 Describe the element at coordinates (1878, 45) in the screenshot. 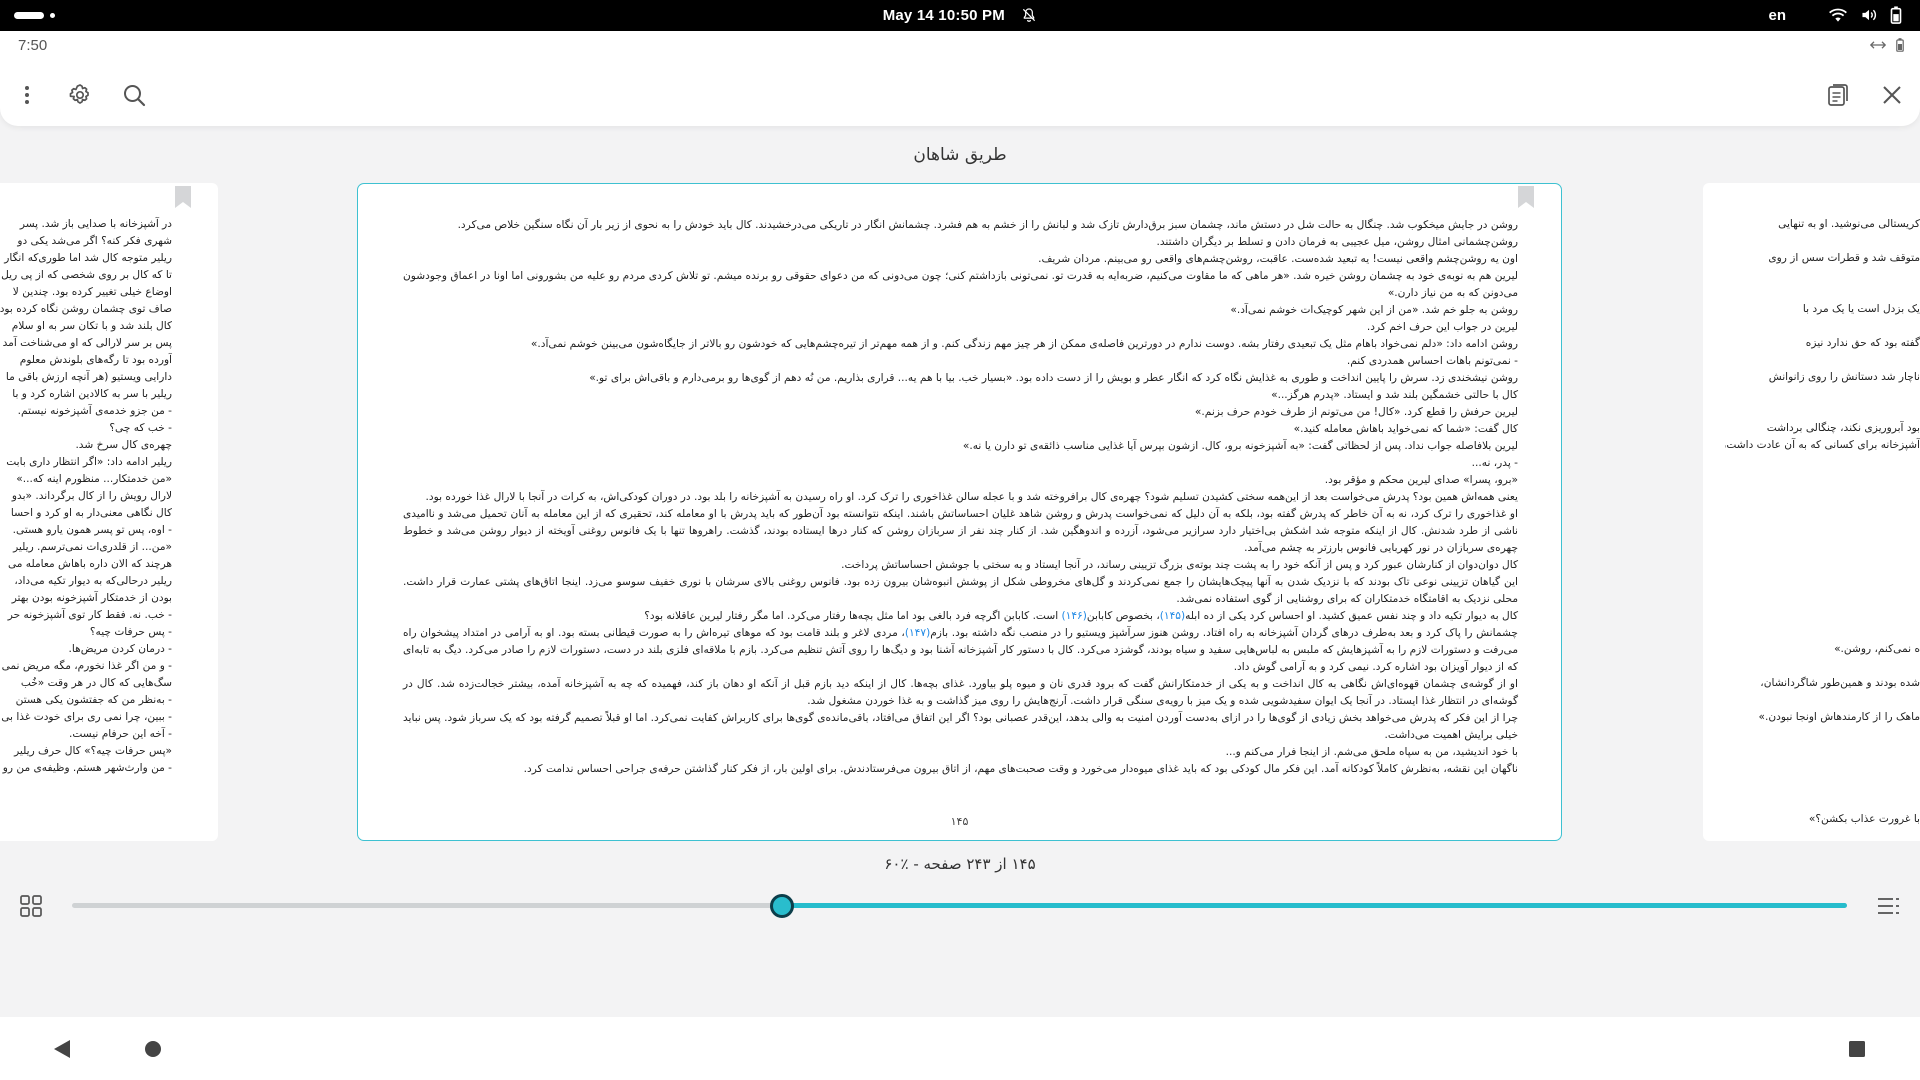

I see `rotation-icon` at that location.